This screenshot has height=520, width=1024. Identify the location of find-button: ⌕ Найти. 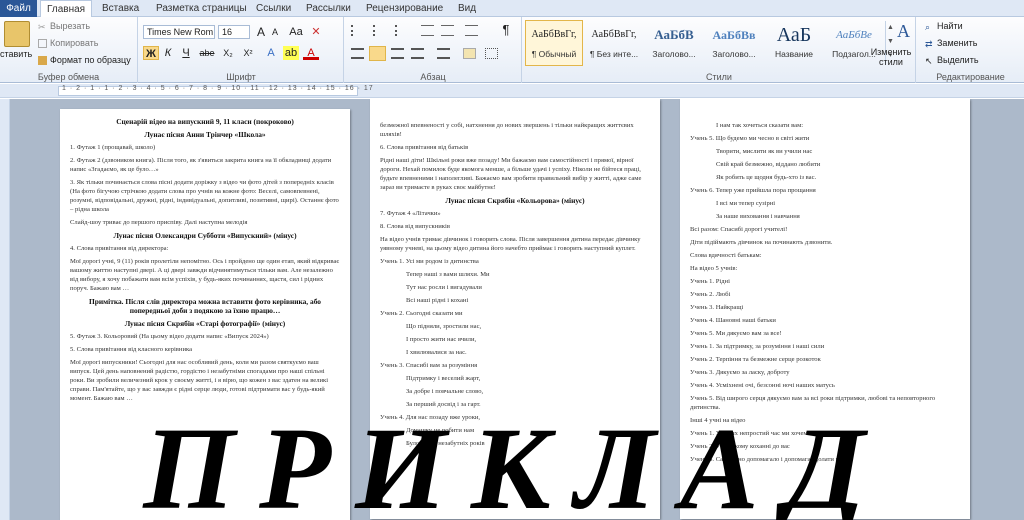
(944, 26).